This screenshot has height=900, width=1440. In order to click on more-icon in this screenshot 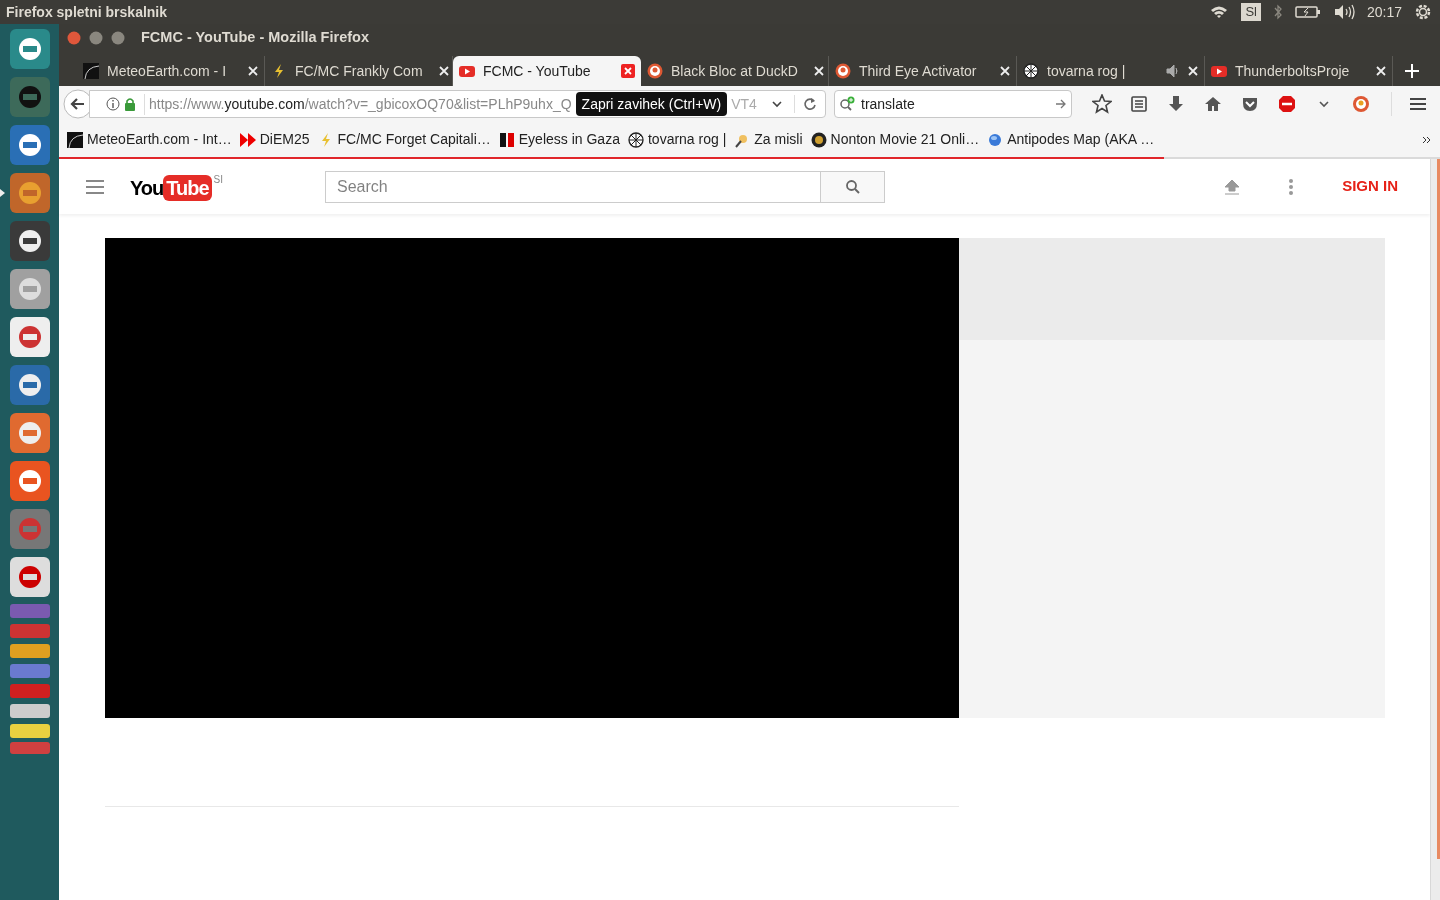, I will do `click(1291, 186)`.